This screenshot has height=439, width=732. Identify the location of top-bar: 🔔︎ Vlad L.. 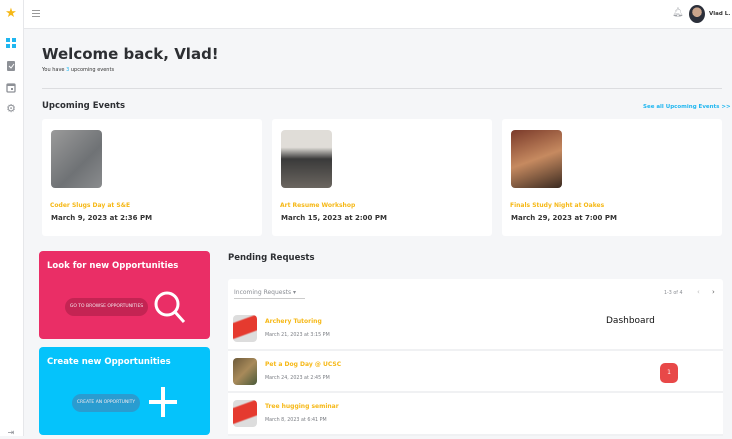
(378, 14).